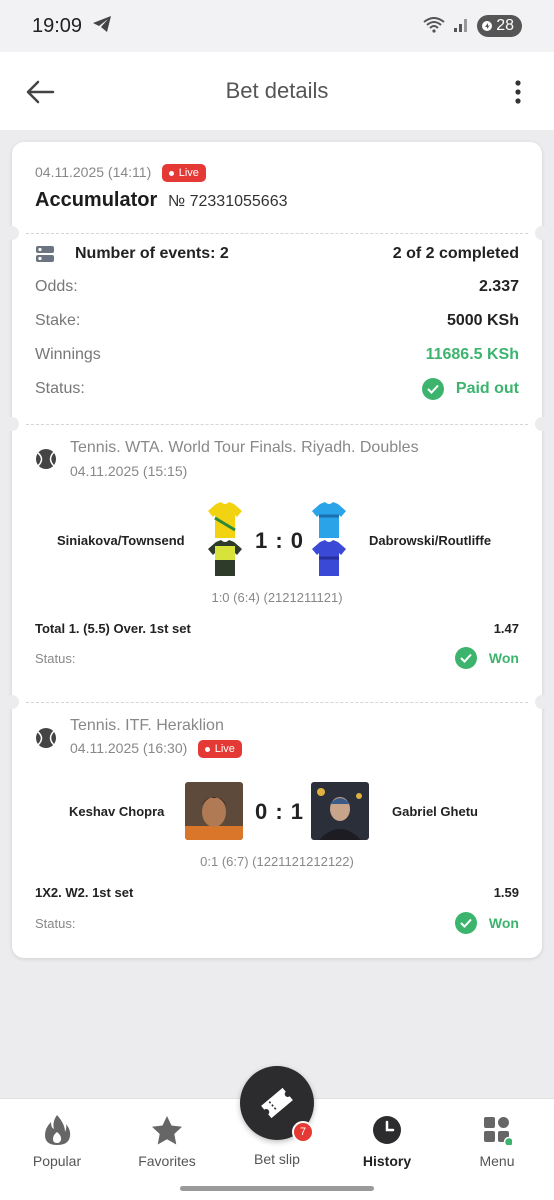 The height and width of the screenshot is (1200, 554). I want to click on clock-icon, so click(387, 1130).